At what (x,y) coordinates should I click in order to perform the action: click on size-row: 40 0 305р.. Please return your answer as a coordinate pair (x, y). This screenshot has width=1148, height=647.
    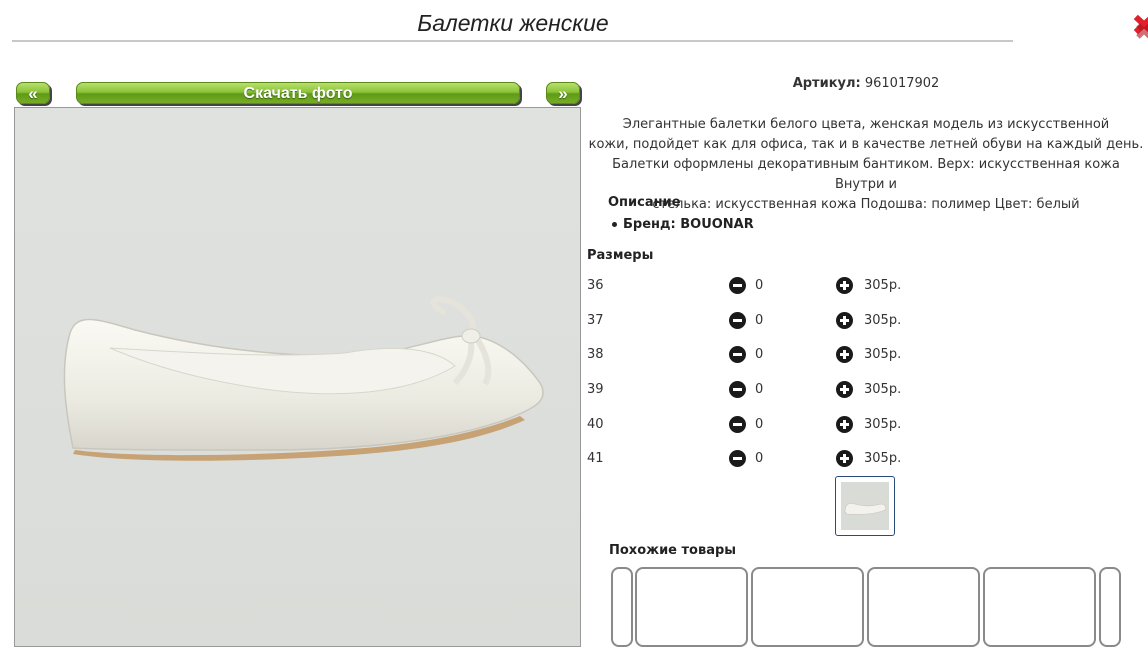
    Looking at the image, I should click on (787, 425).